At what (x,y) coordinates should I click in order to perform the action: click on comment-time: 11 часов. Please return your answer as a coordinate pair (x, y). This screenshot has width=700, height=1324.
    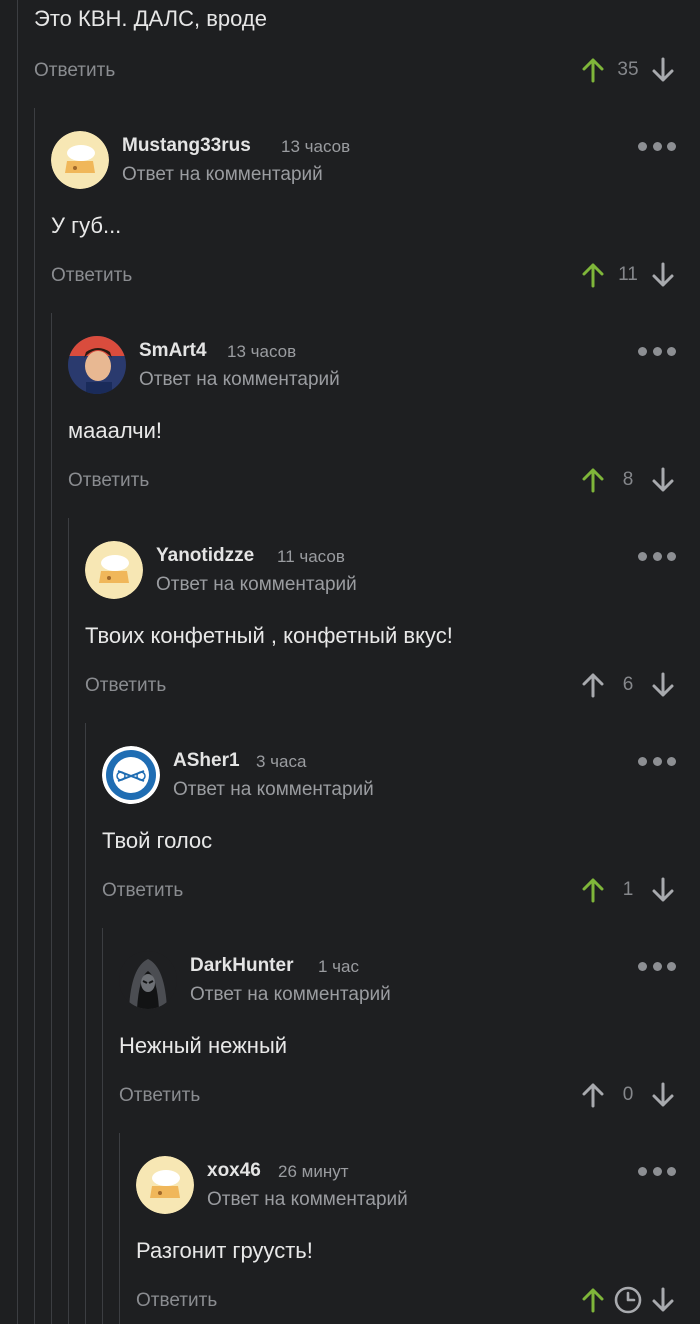
    Looking at the image, I should click on (311, 556).